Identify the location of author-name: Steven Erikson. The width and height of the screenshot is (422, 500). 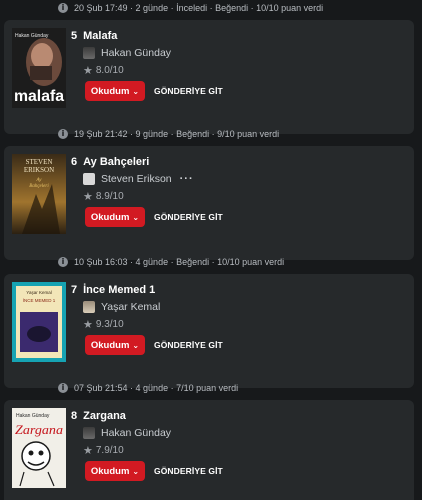
(136, 179).